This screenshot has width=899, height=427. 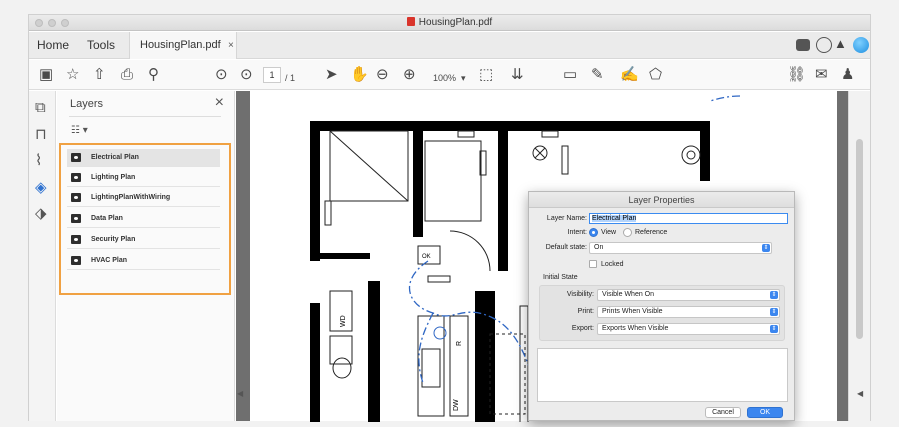 What do you see at coordinates (824, 45) in the screenshot?
I see `help-icon` at bounding box center [824, 45].